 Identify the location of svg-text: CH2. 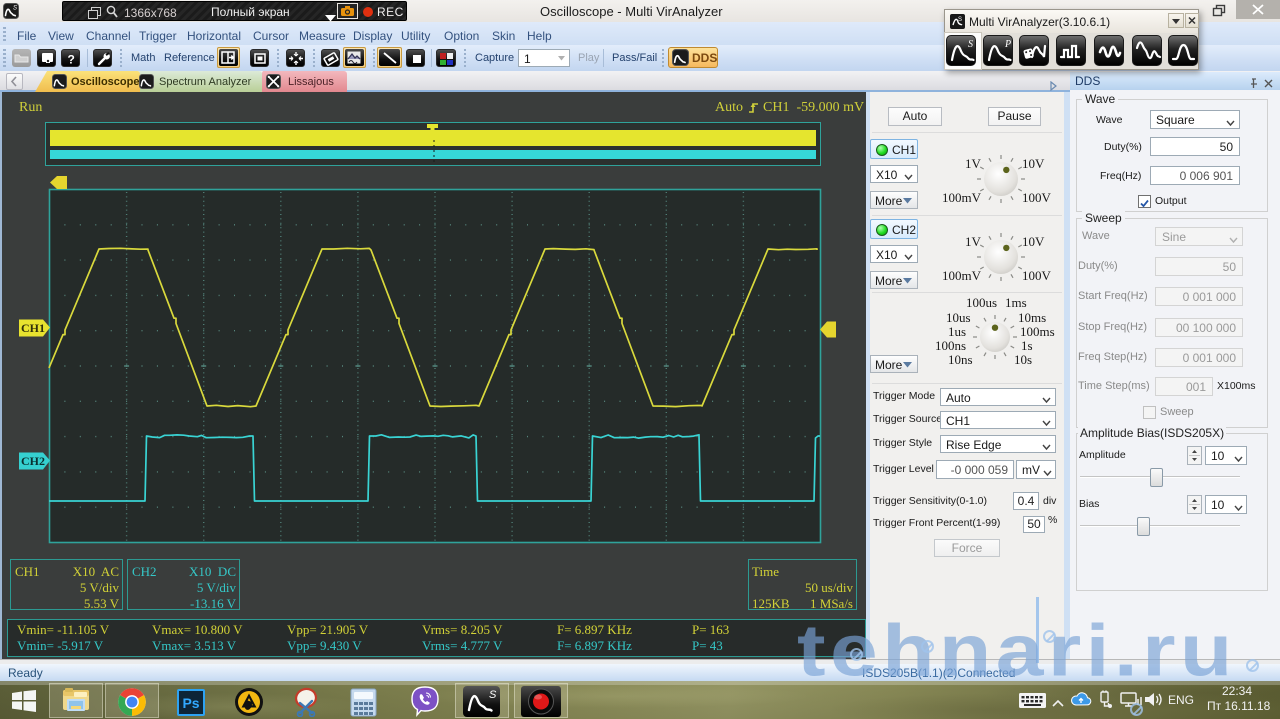
(33, 461).